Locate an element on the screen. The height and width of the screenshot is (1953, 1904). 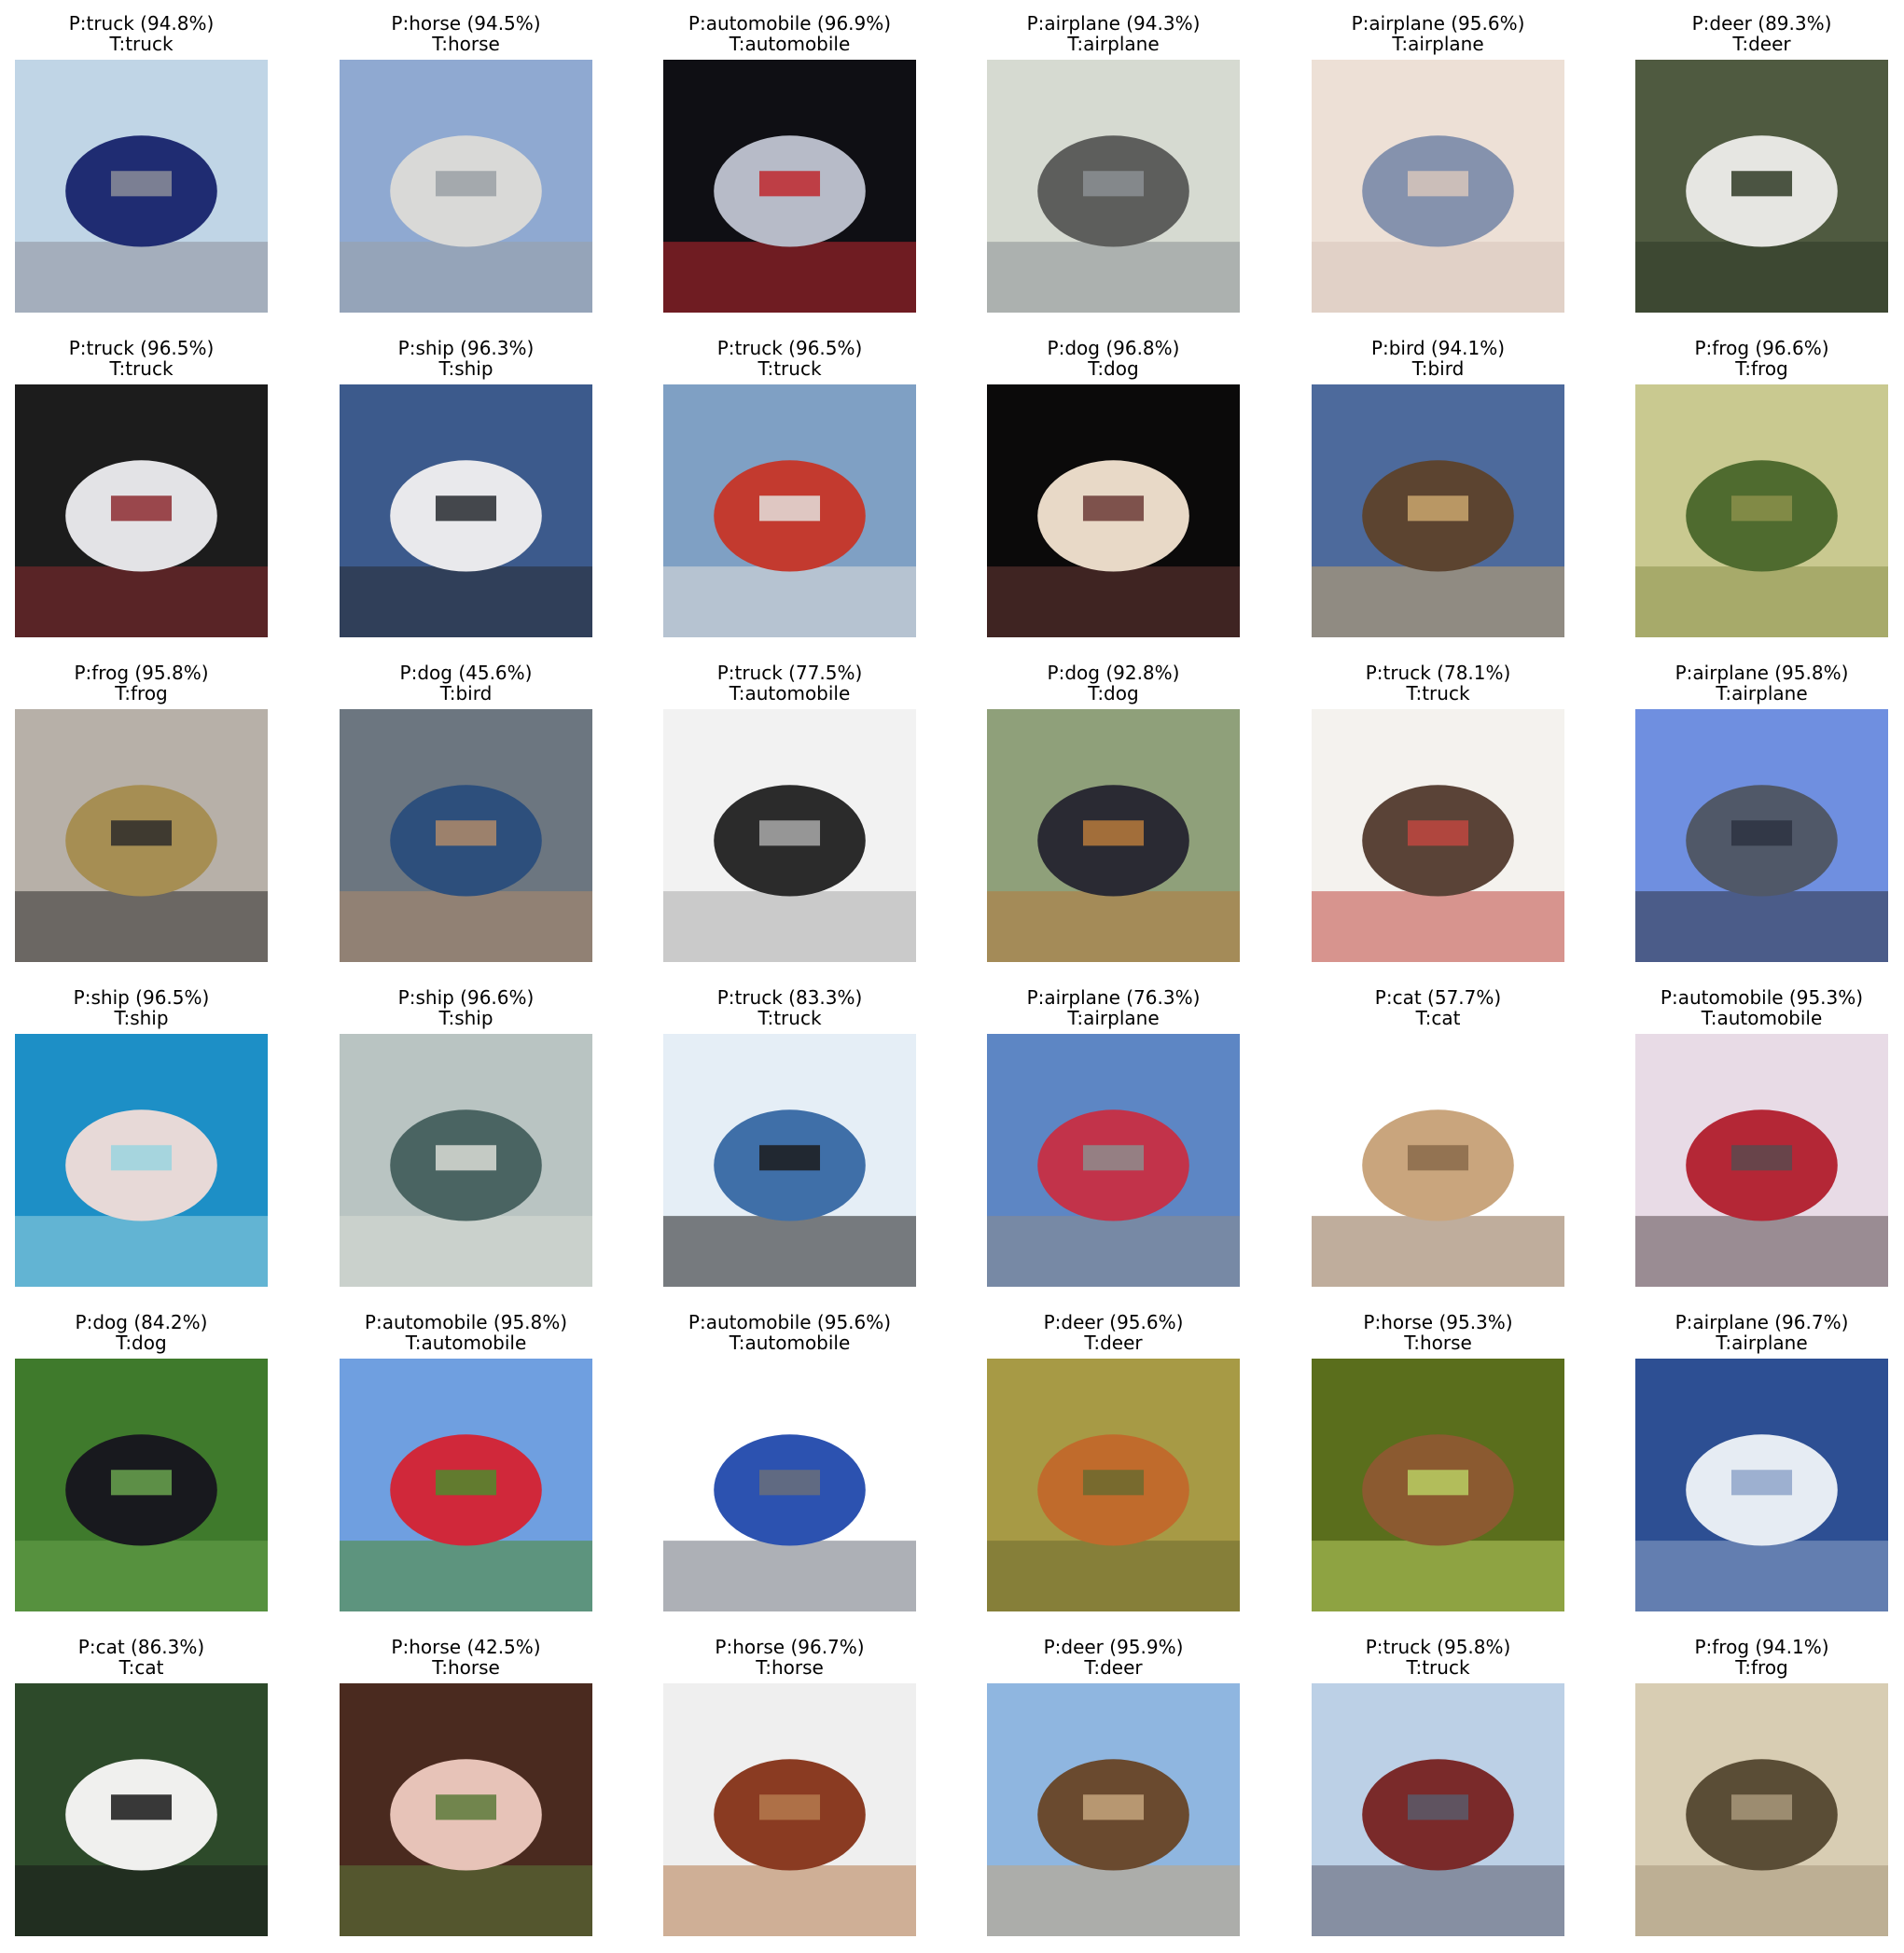
true-label: T:dog is located at coordinates (1113, 693).